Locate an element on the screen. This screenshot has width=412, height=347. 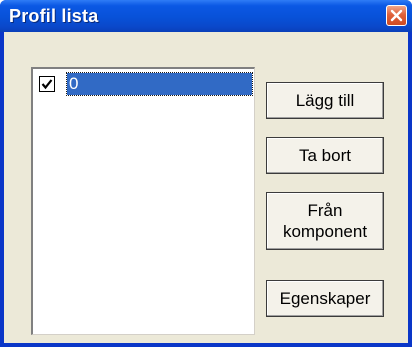
item-checkbox is located at coordinates (47, 84).